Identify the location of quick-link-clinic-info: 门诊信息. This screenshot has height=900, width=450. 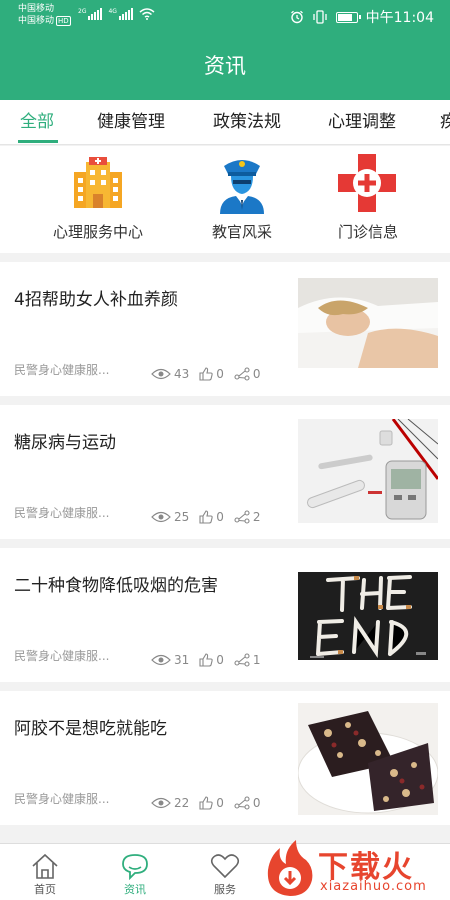
(368, 199).